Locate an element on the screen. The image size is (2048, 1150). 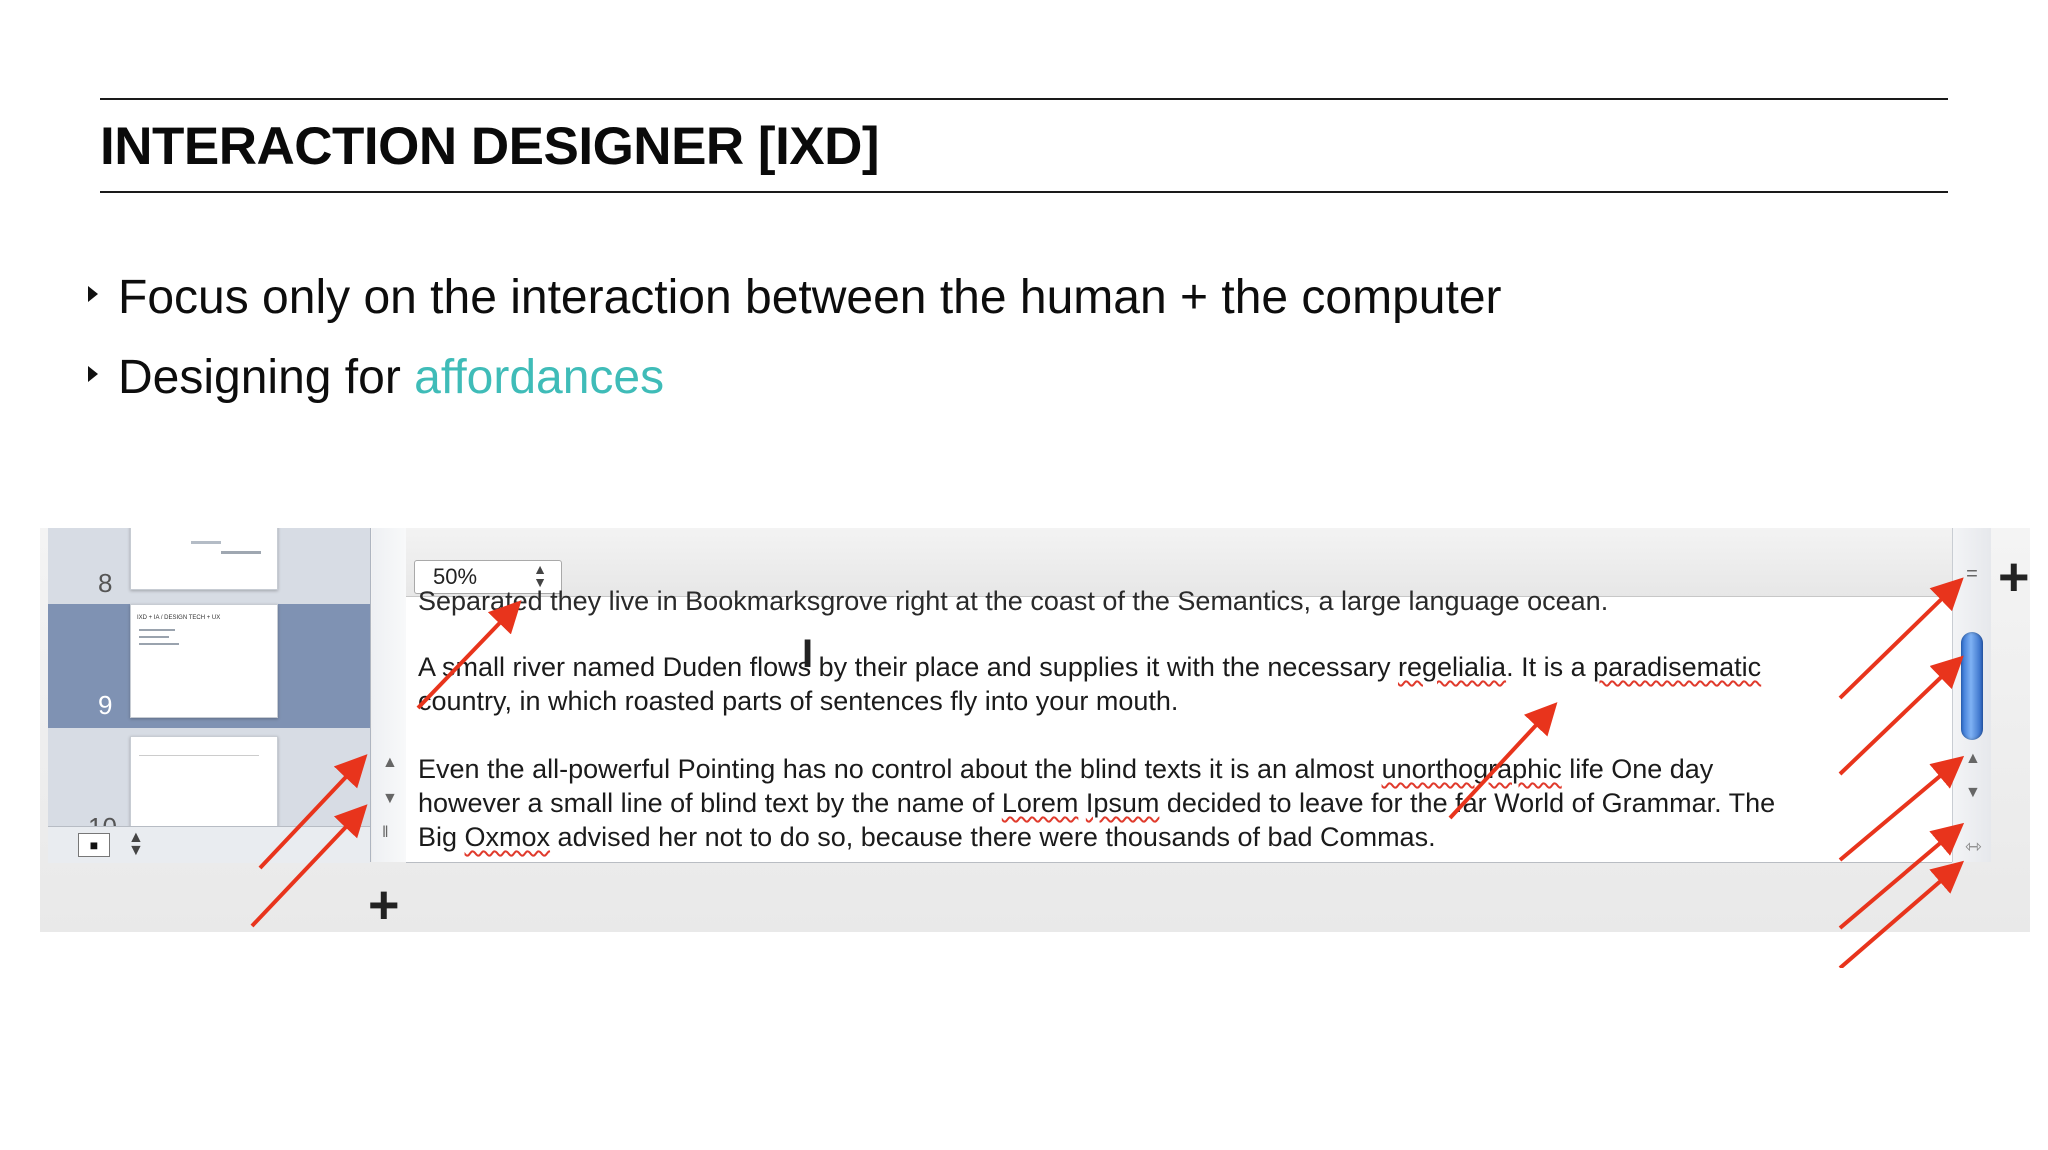
bullet-2-prefix: Designing for is located at coordinates (266, 377).